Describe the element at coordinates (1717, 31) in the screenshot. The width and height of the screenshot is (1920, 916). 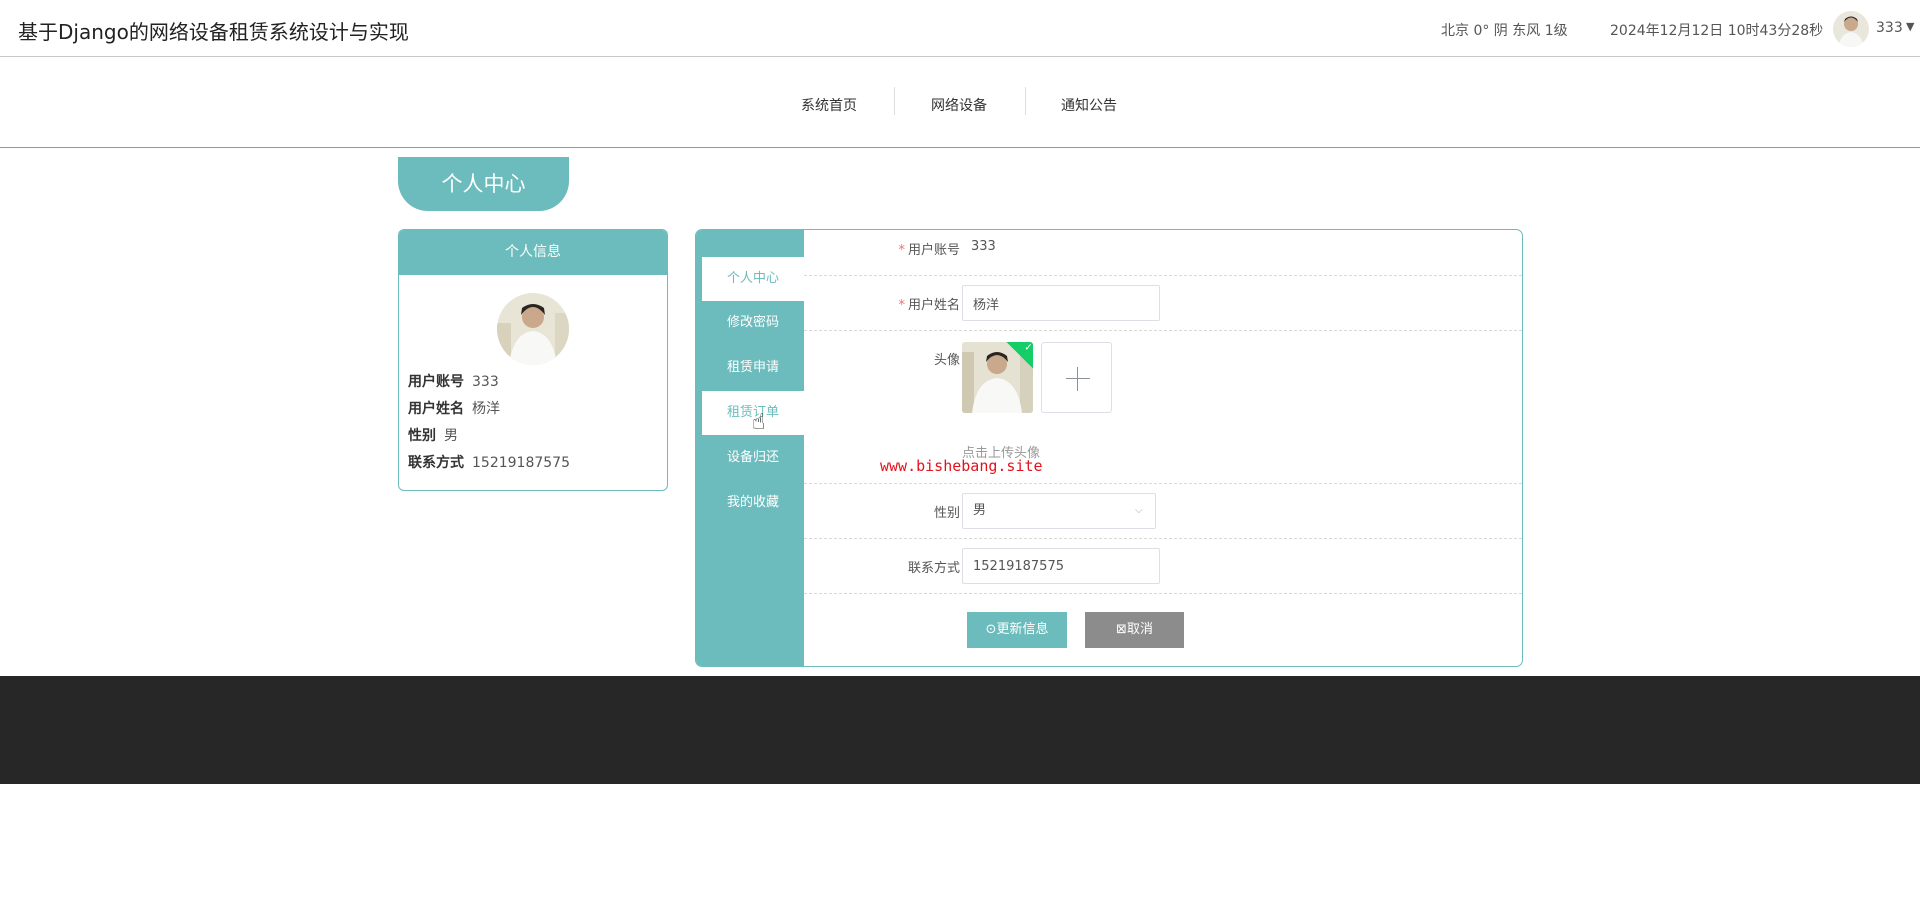
I see `datetime: 2024年12月12日 10时43分28秒` at that location.